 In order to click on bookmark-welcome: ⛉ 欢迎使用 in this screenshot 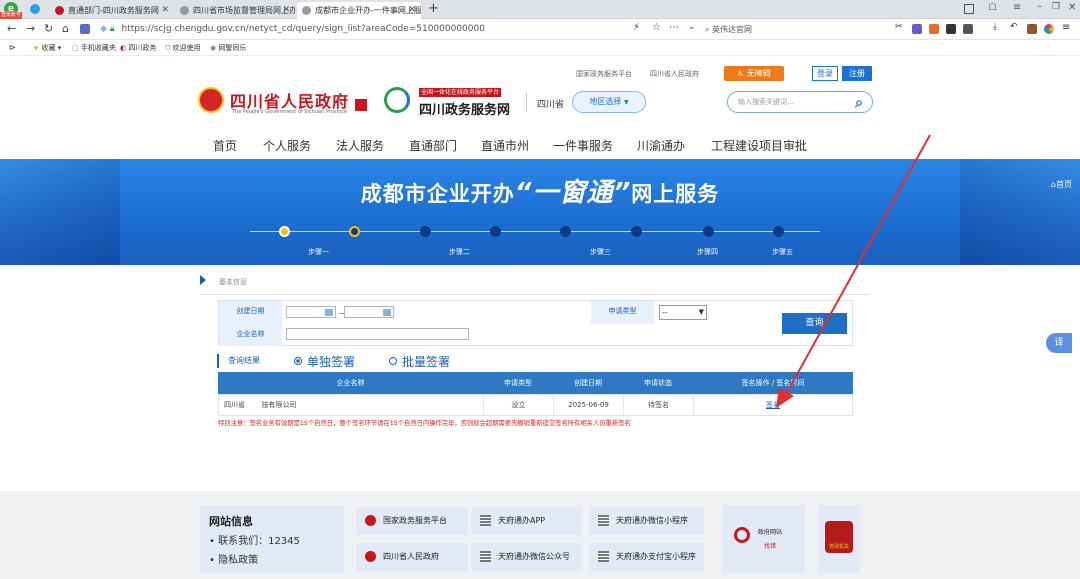, I will do `click(182, 48)`.